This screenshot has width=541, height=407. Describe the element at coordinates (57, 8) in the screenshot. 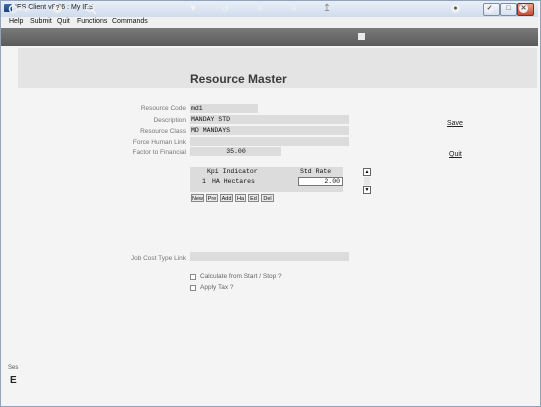

I see `help-icon: ?` at that location.